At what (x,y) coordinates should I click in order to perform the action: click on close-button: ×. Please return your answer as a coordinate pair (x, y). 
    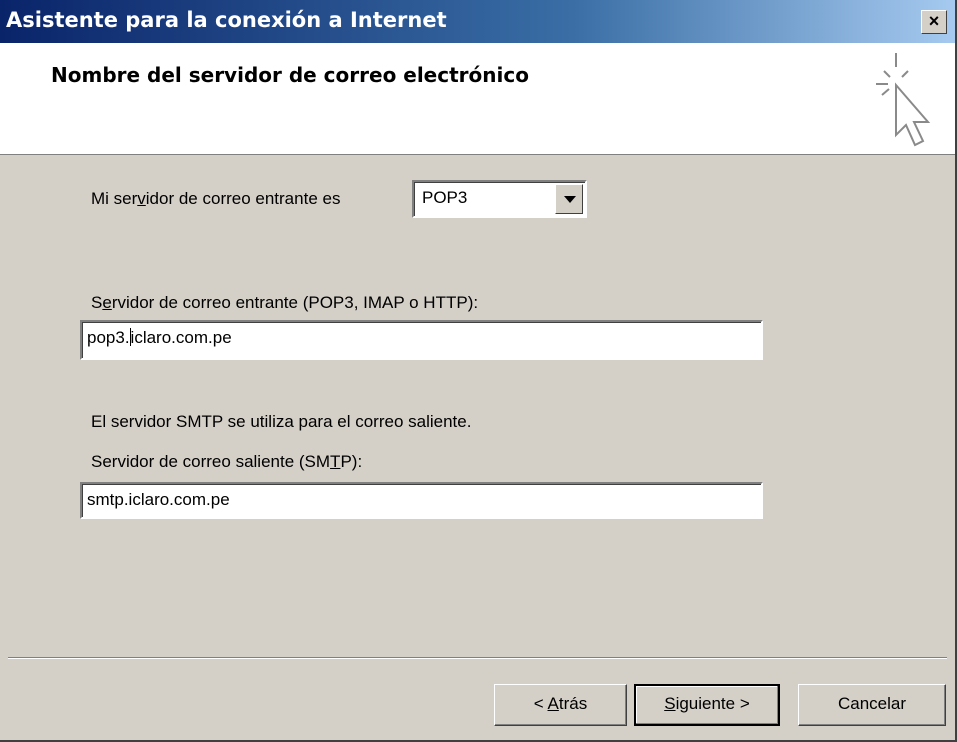
    Looking at the image, I should click on (934, 22).